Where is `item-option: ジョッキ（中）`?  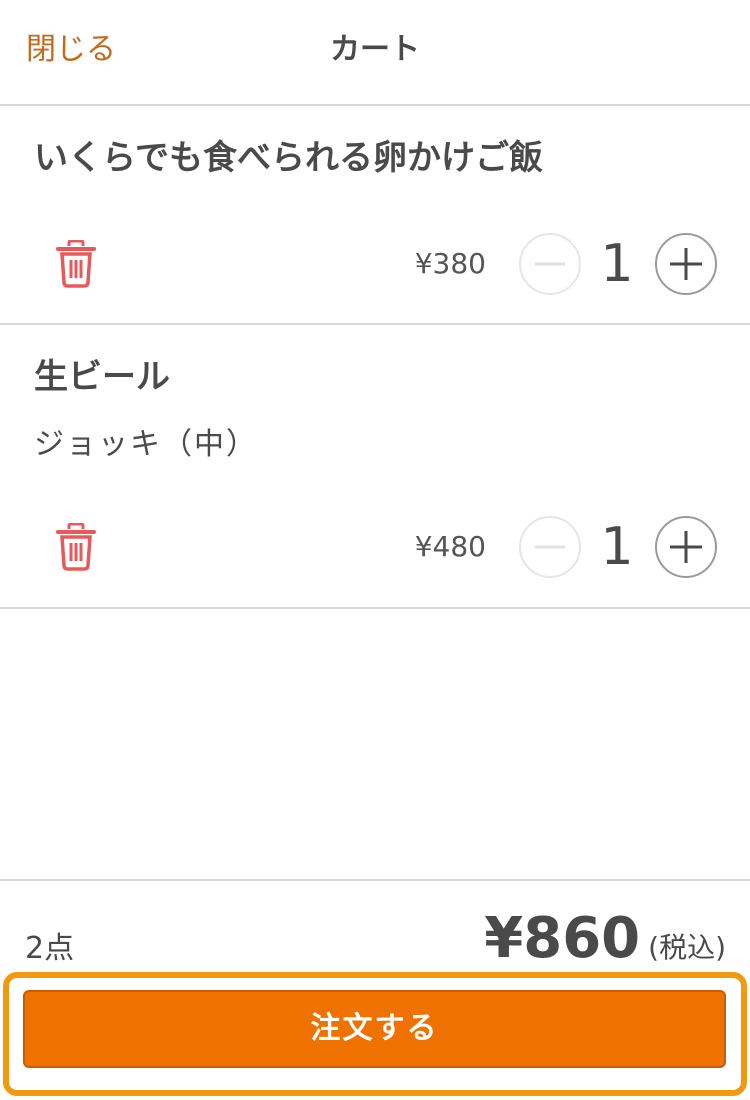 item-option: ジョッキ（中） is located at coordinates (146, 444).